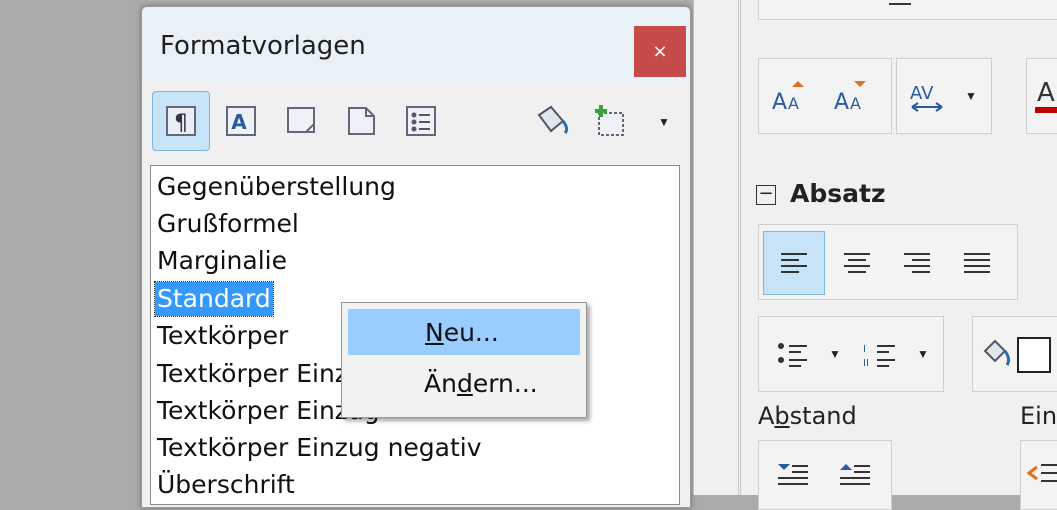 Image resolution: width=1057 pixels, height=510 pixels. What do you see at coordinates (922, 93) in the screenshot?
I see `svg-text: AV` at bounding box center [922, 93].